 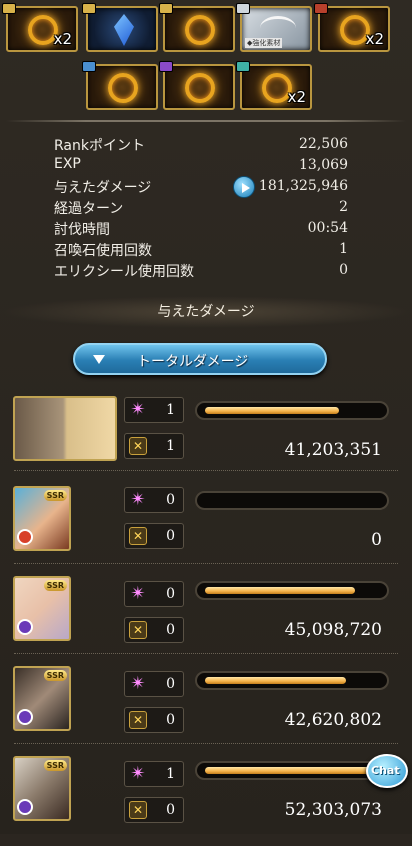 What do you see at coordinates (40, 27) in the screenshot?
I see `loot-item-1: x2` at bounding box center [40, 27].